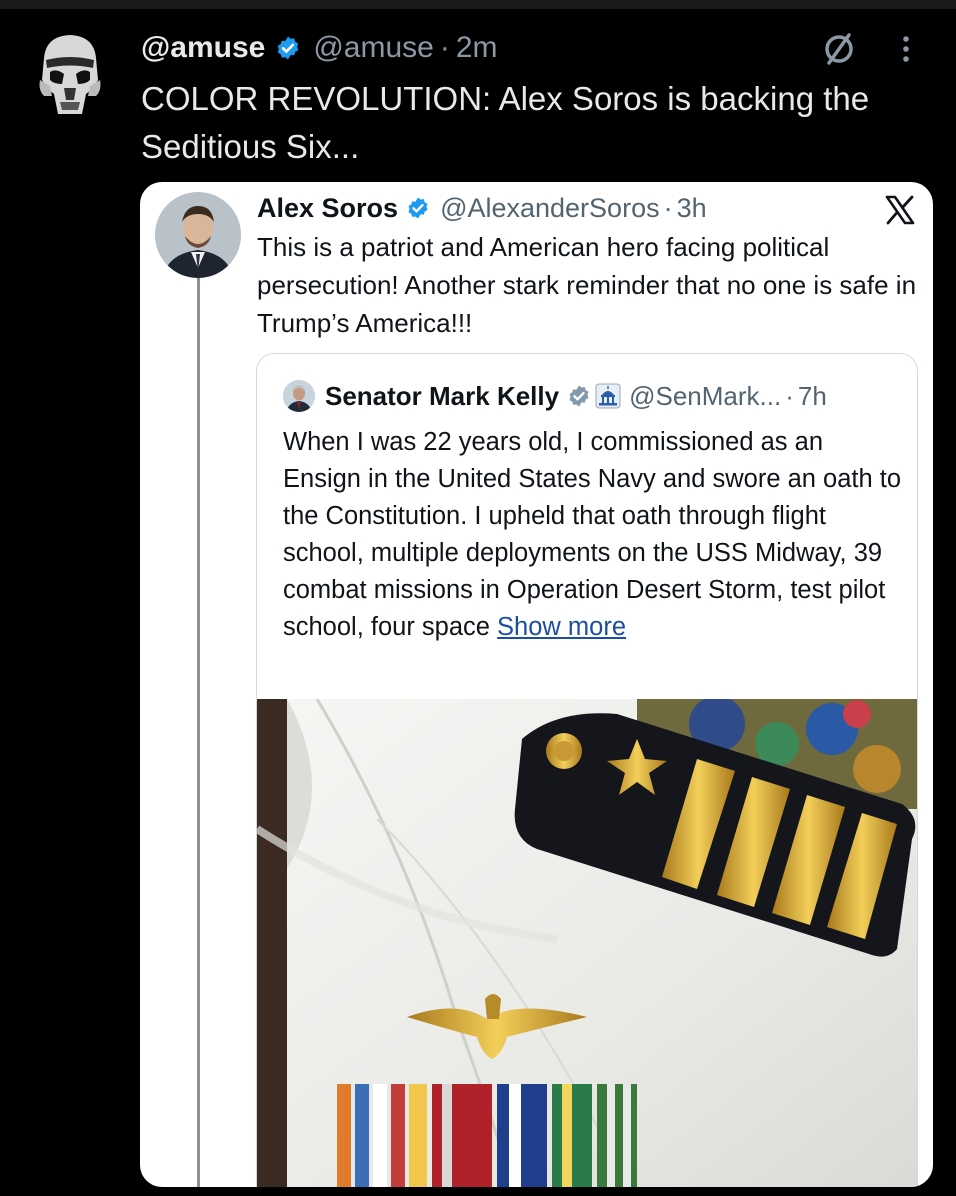  I want to click on outer-timestamp: 2m, so click(477, 48).